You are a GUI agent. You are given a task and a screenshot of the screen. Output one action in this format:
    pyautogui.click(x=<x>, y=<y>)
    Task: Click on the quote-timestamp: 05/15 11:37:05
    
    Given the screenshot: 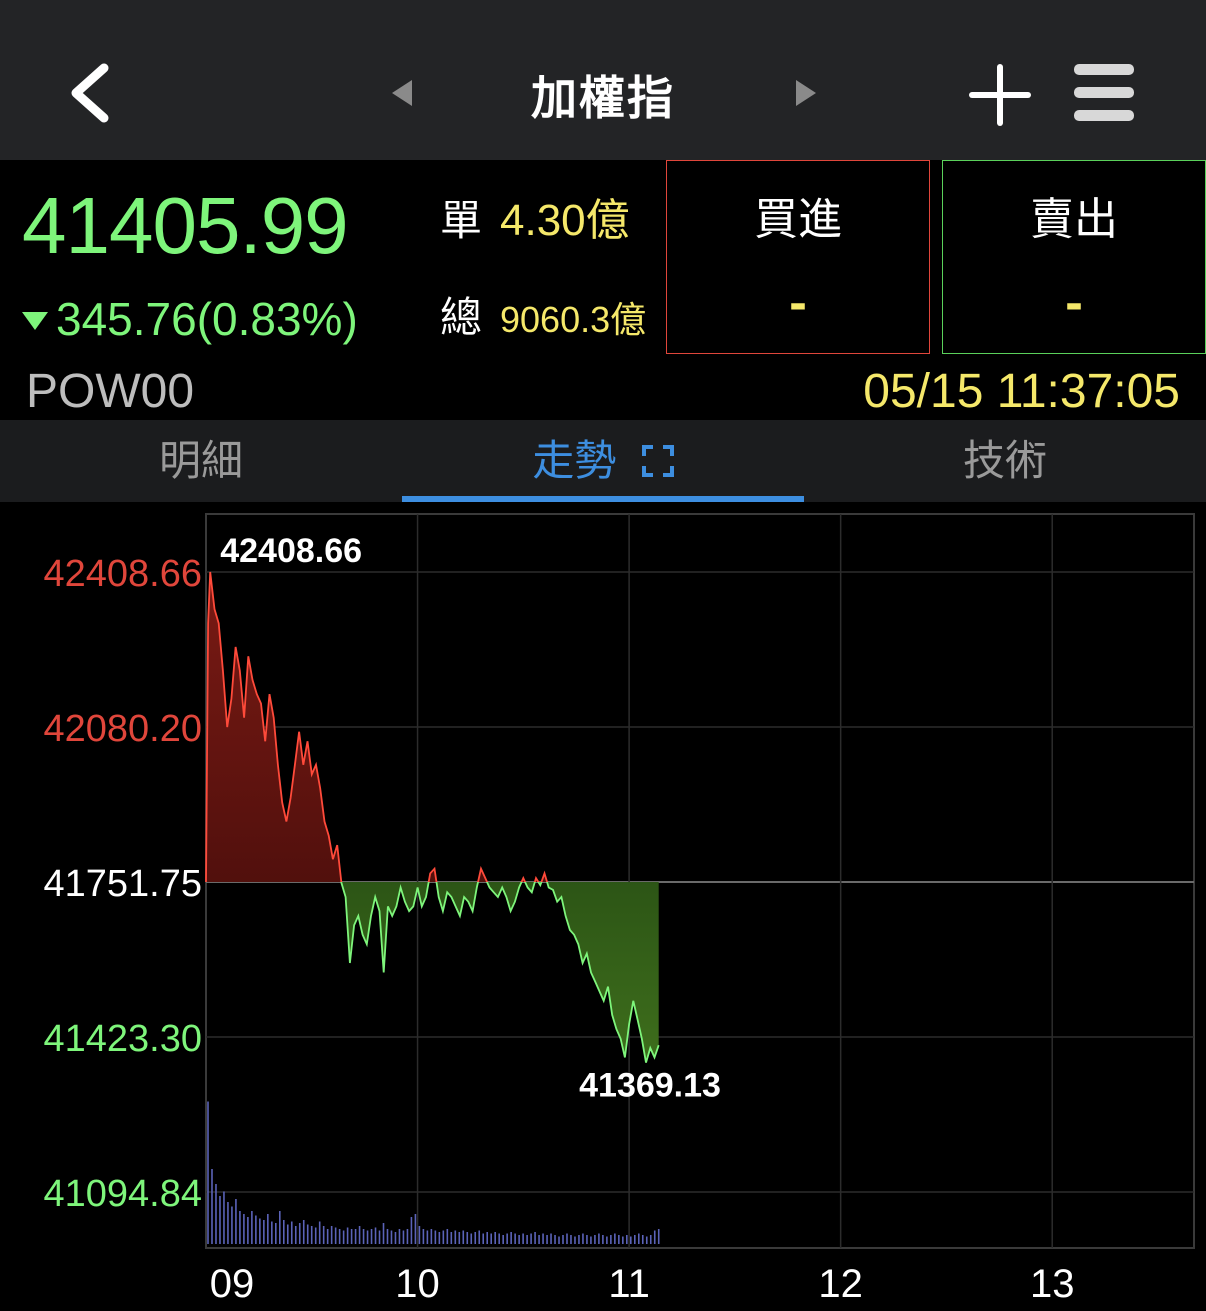 What is the action you would take?
    pyautogui.click(x=1021, y=391)
    